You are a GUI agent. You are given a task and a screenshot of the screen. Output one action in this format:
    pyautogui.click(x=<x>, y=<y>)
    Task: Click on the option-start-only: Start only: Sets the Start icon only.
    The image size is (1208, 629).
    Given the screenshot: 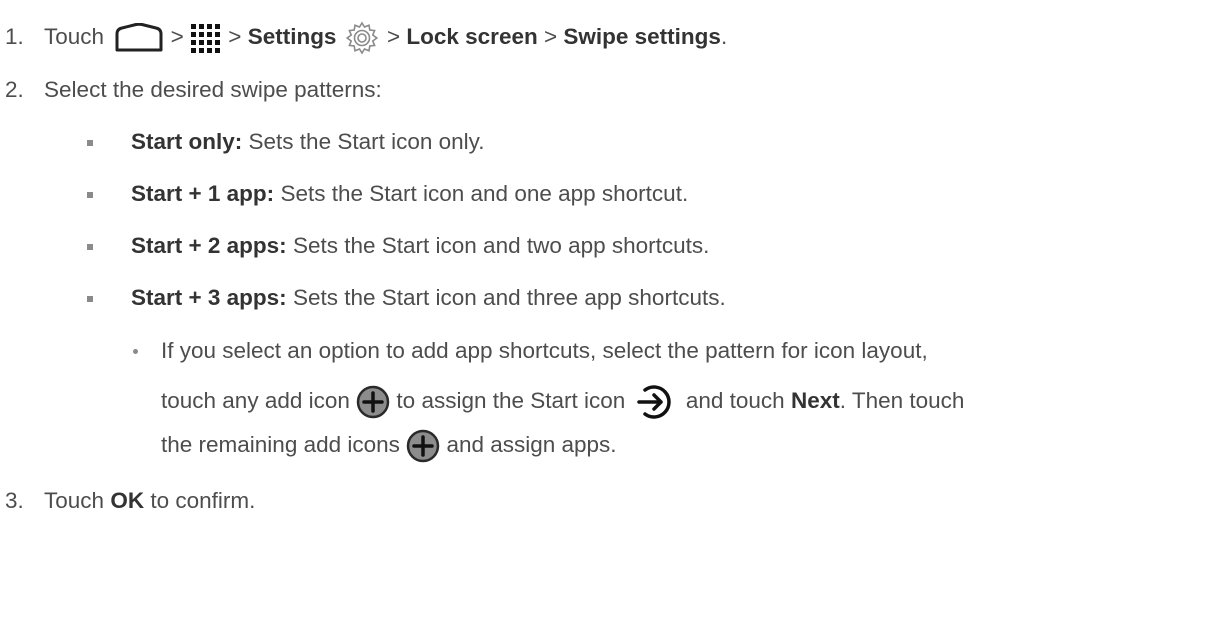 What is the action you would take?
    pyautogui.click(x=308, y=142)
    